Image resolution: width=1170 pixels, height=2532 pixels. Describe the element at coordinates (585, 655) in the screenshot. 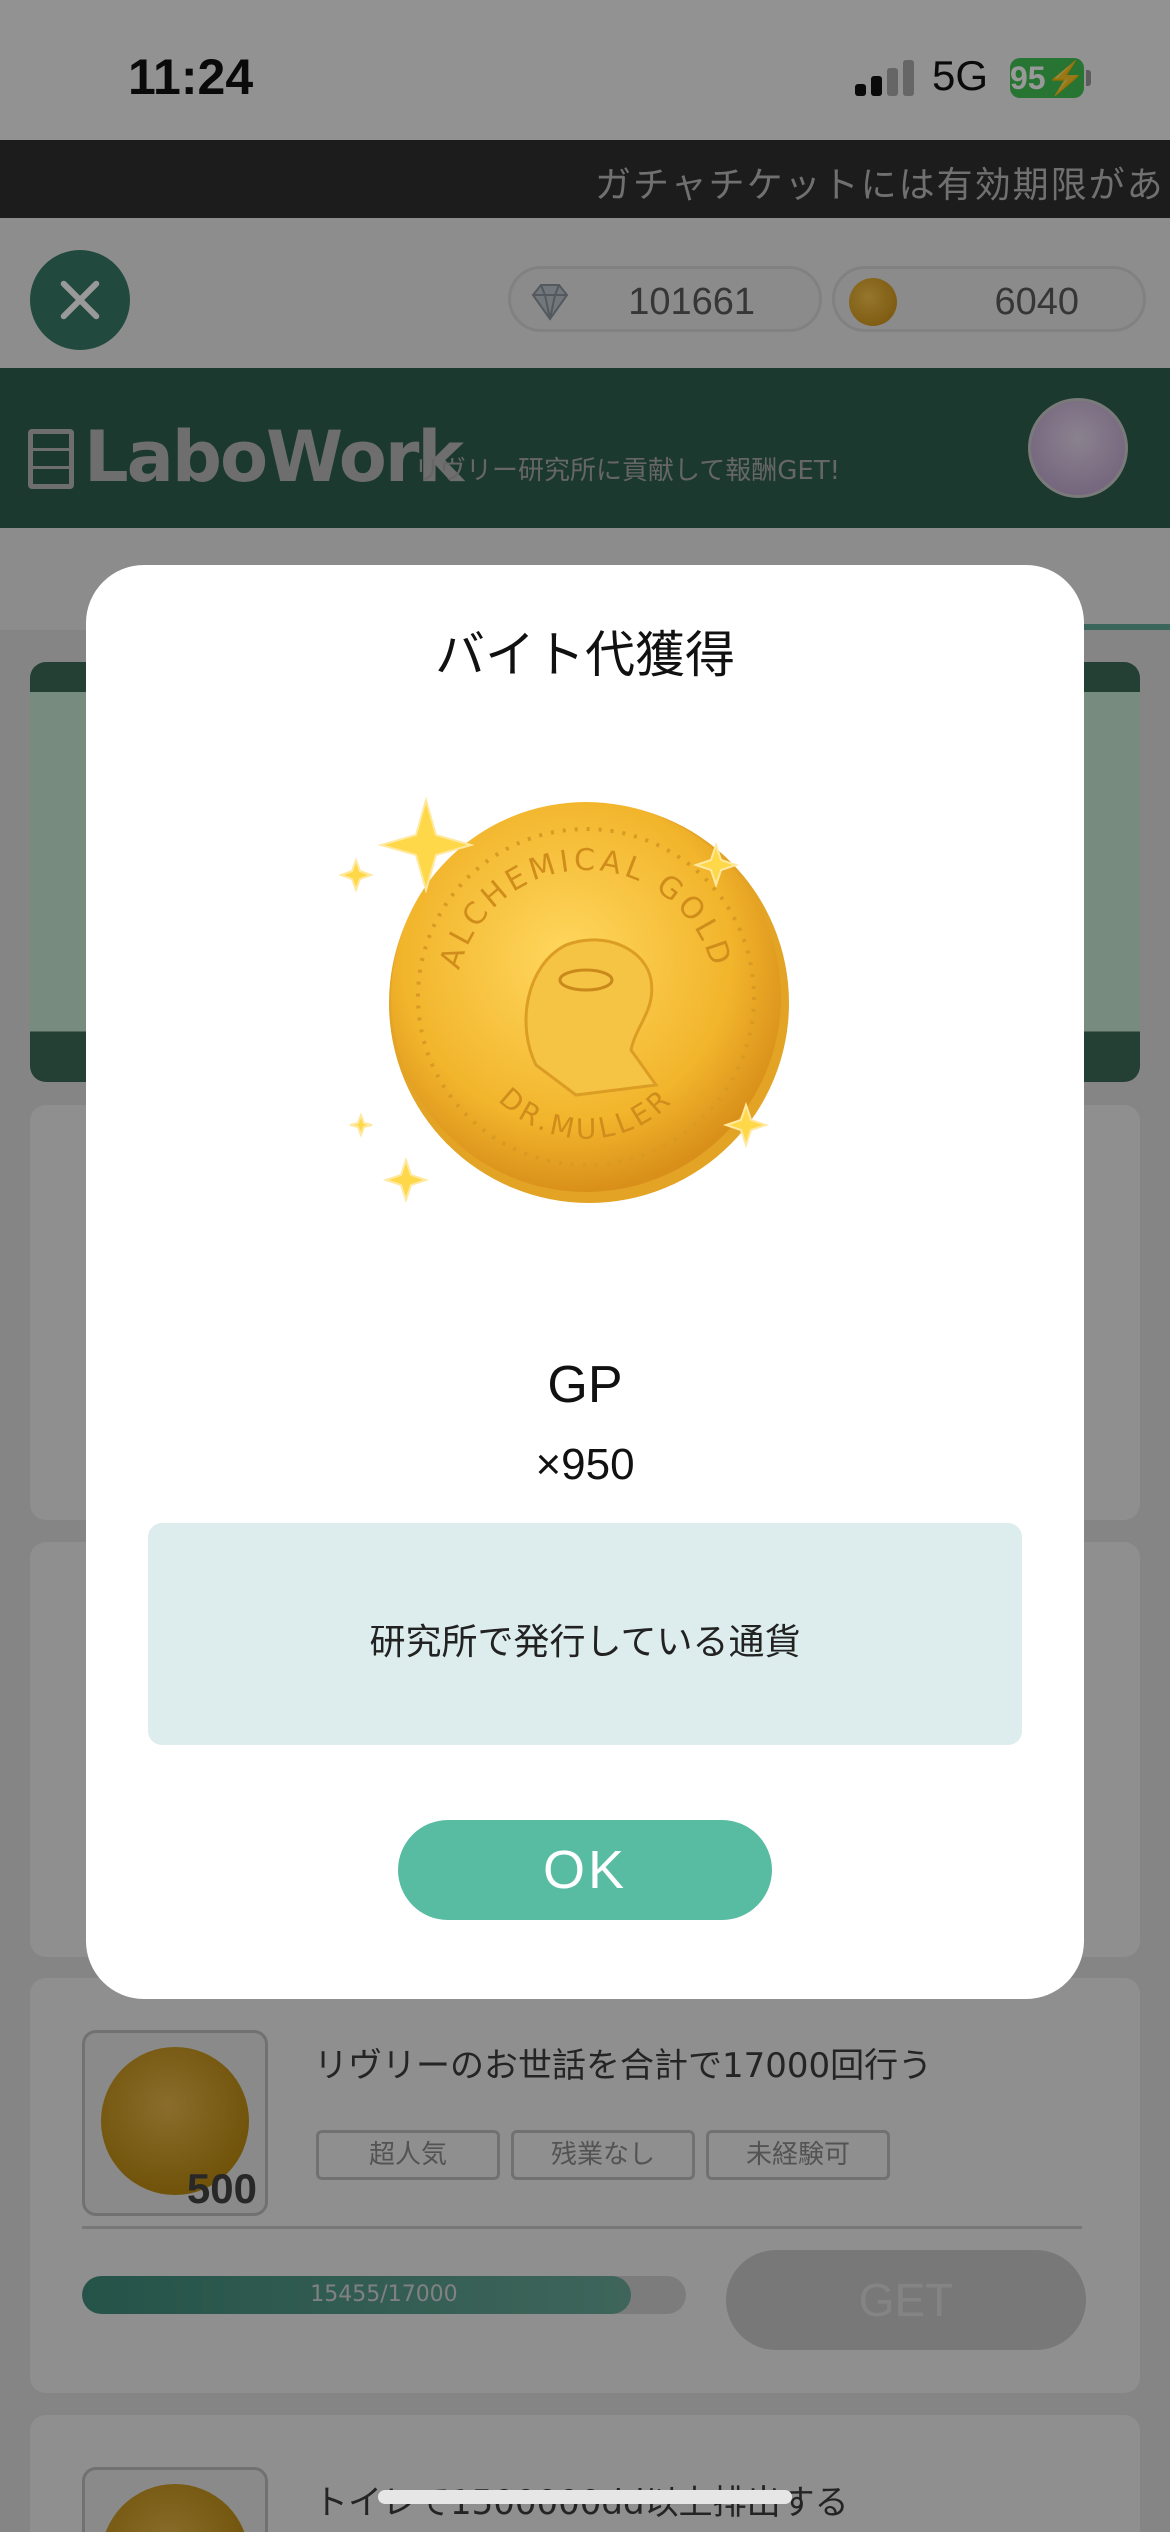

I see `modal-title: バイト代獲得` at that location.